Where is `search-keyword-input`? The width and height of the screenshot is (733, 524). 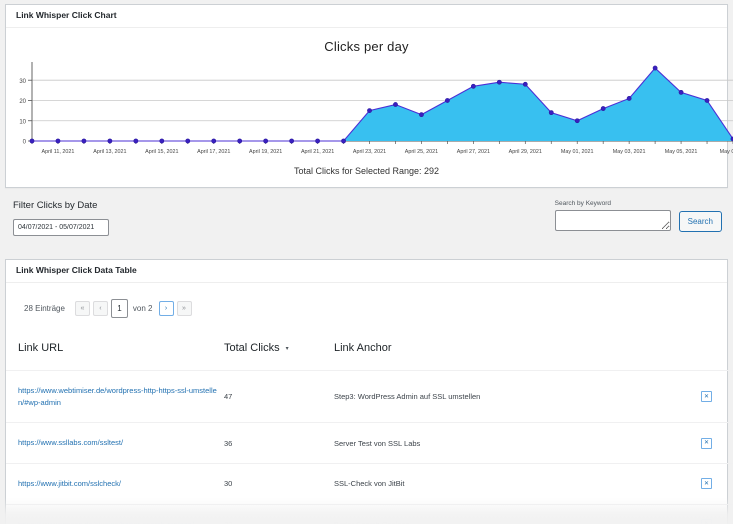
search-keyword-input is located at coordinates (612, 221).